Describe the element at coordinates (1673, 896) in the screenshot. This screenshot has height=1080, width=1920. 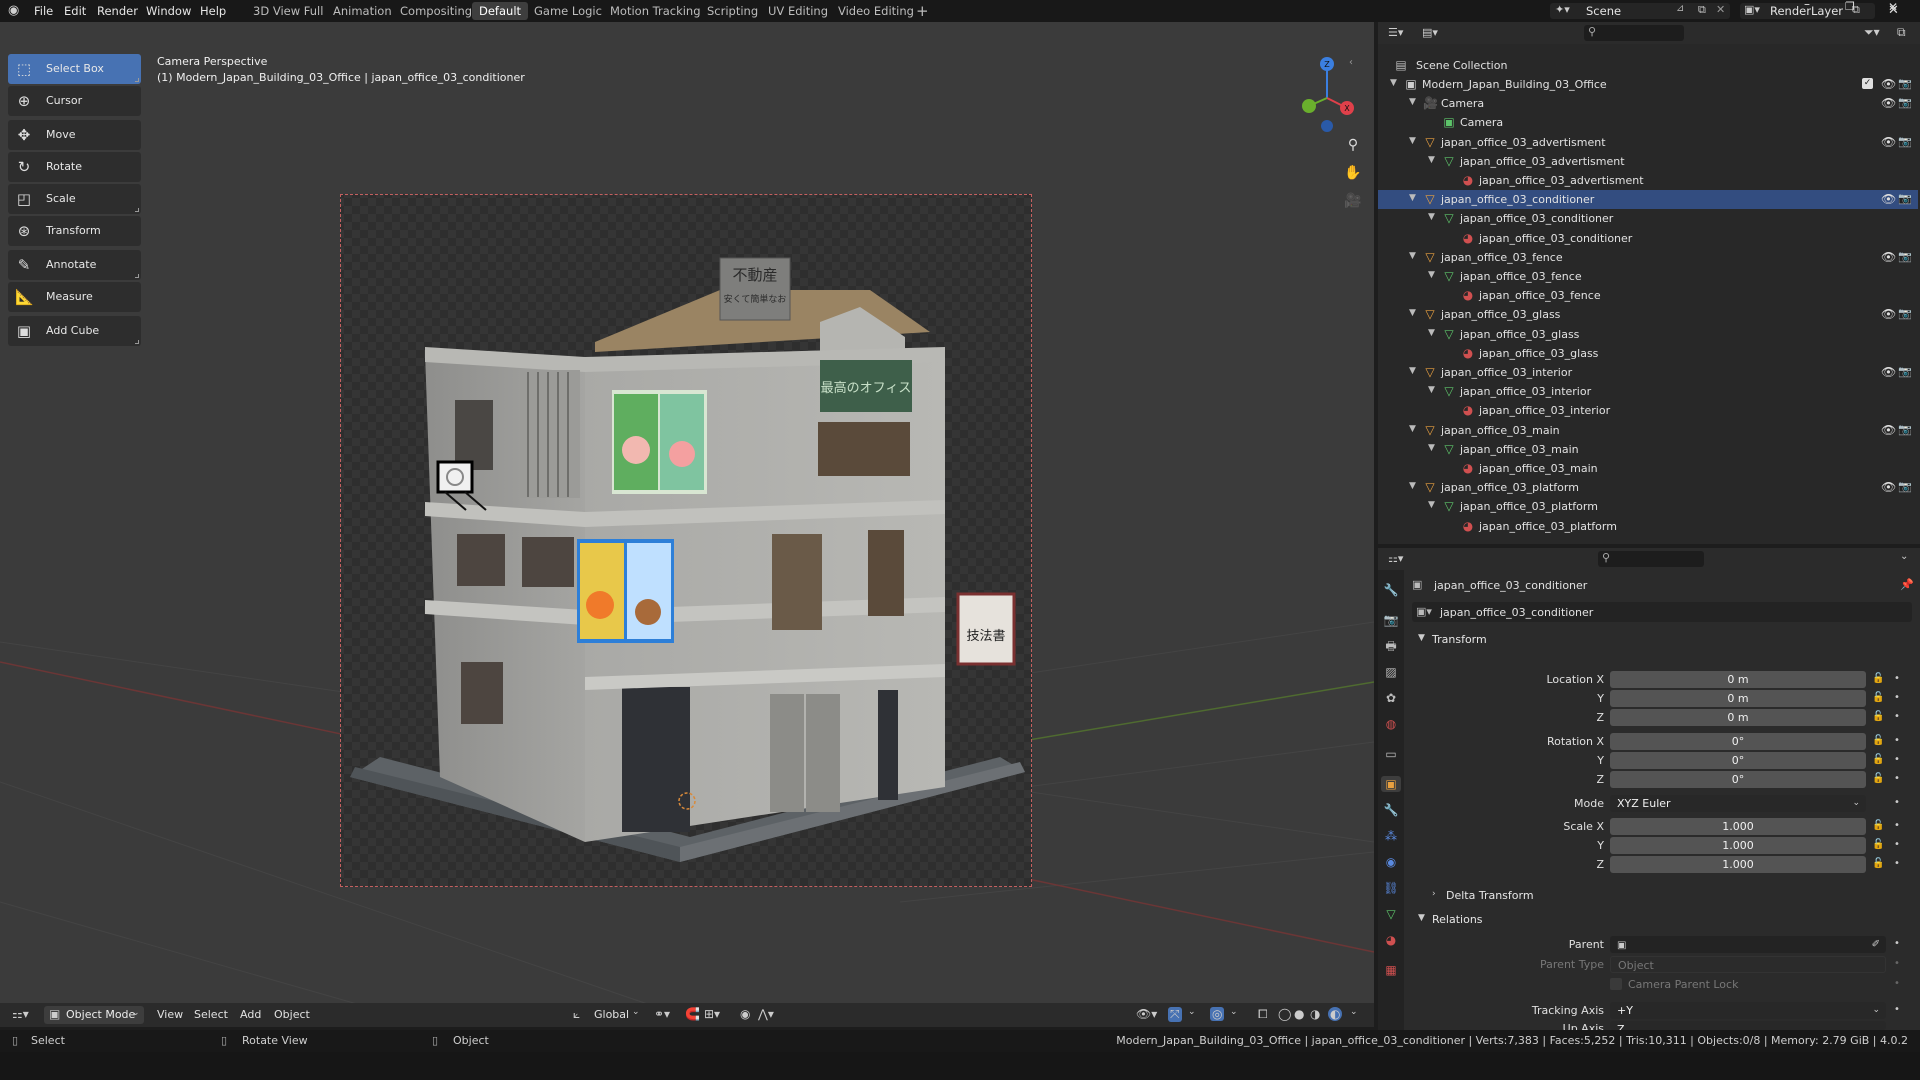
I see `delta-transform-panel-header: › Delta Transform` at that location.